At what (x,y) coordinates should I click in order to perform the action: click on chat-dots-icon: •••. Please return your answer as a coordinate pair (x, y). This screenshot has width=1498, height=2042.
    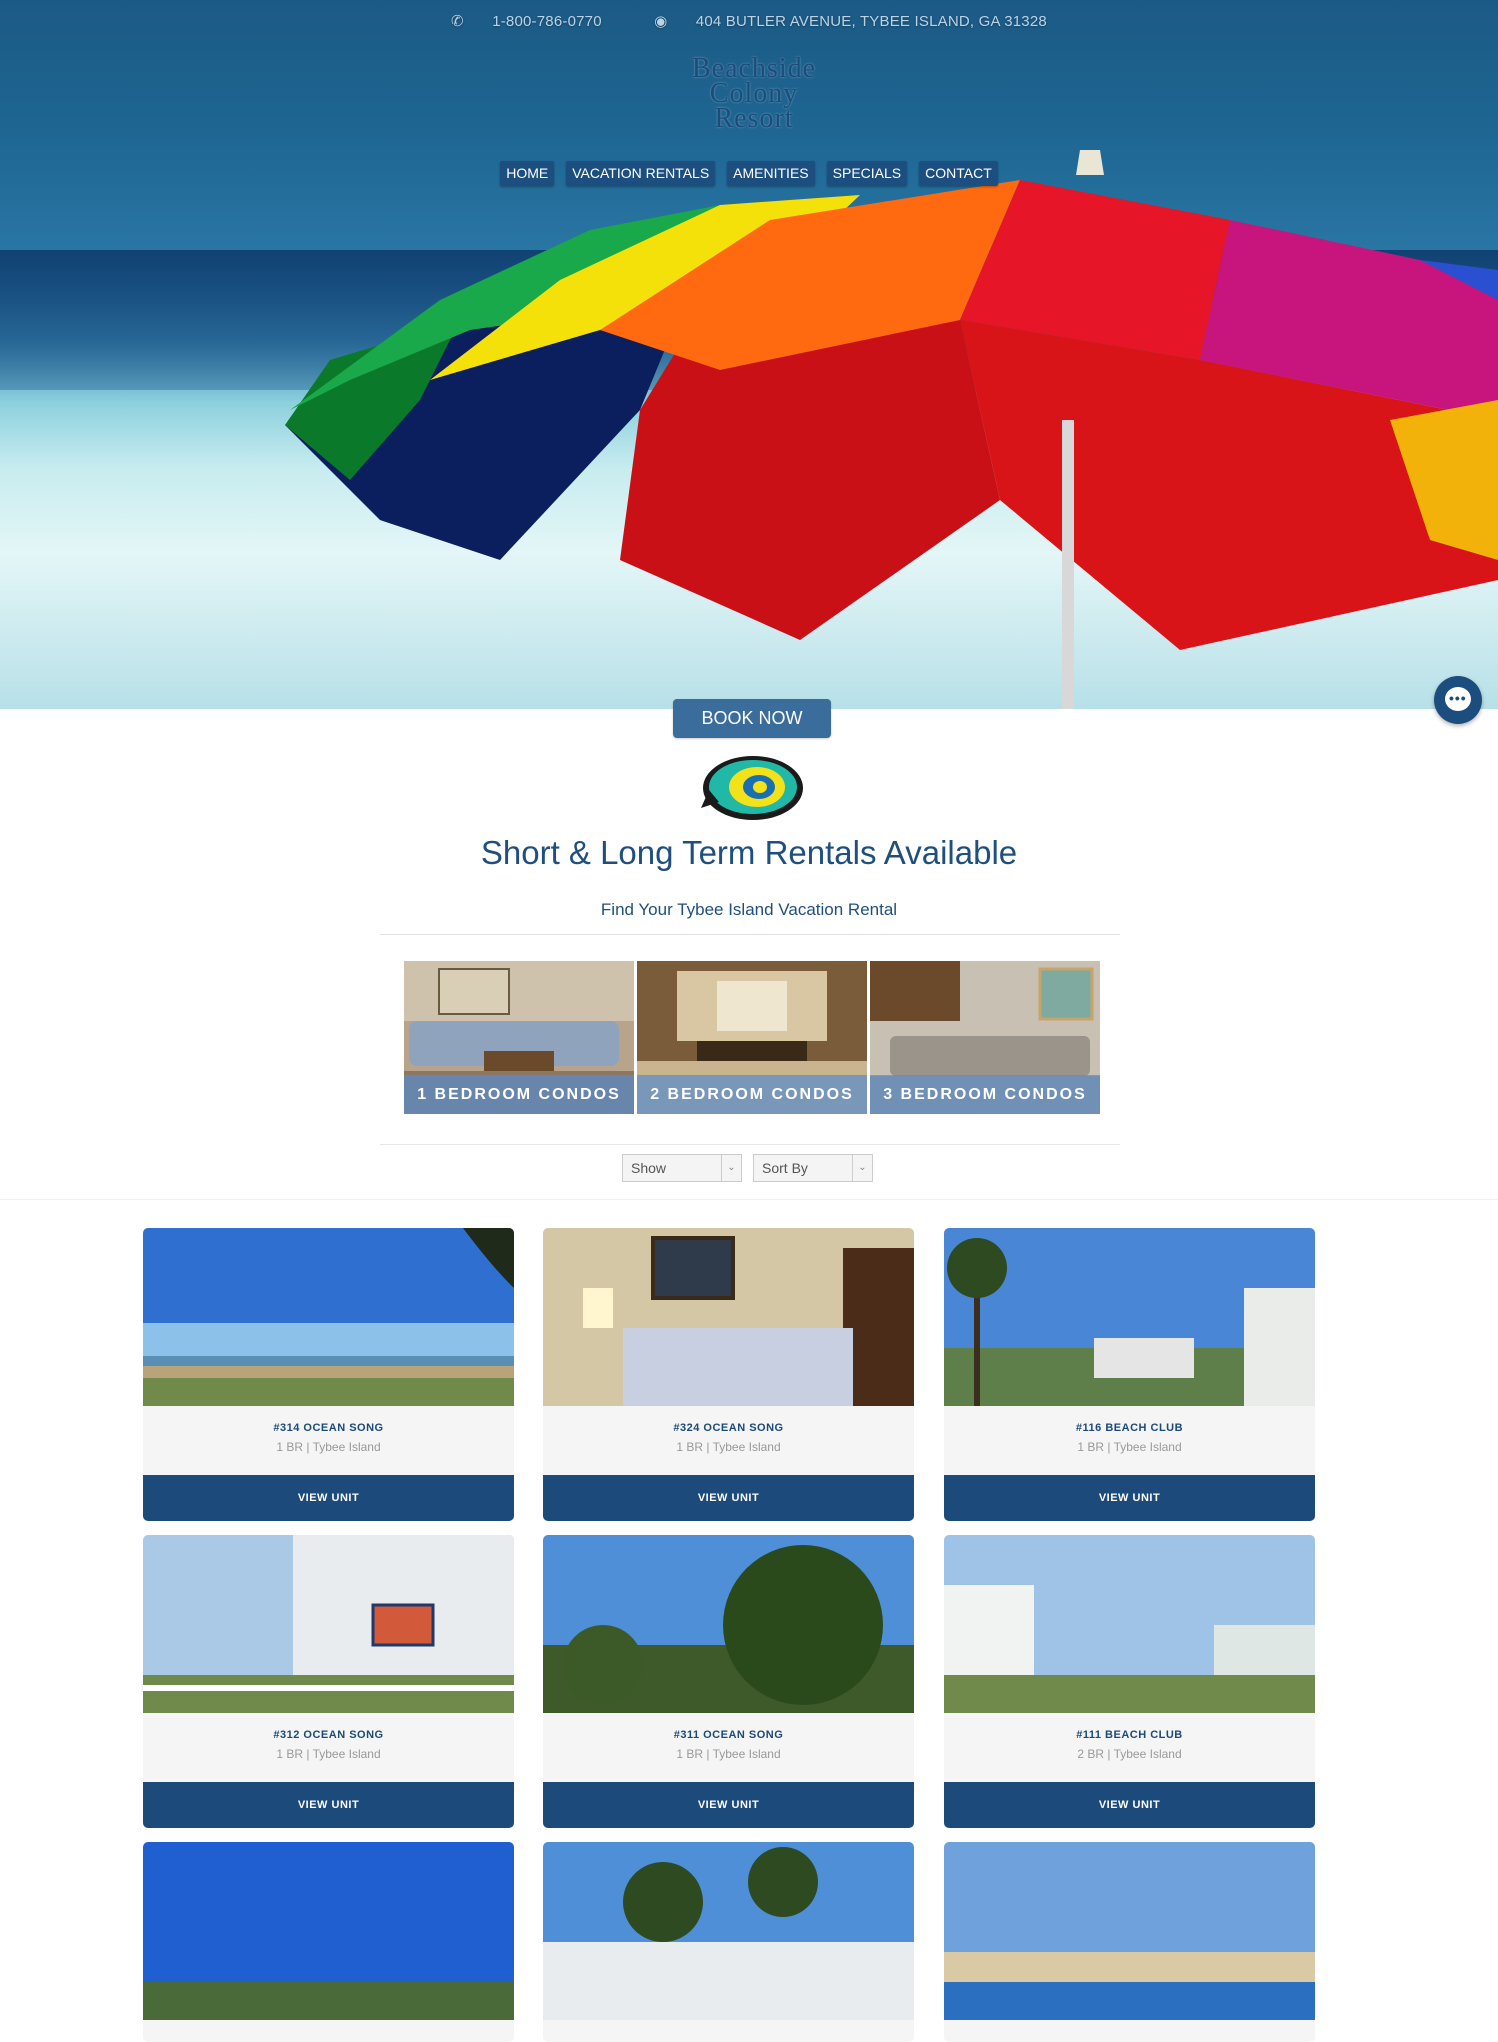
    Looking at the image, I should click on (1458, 698).